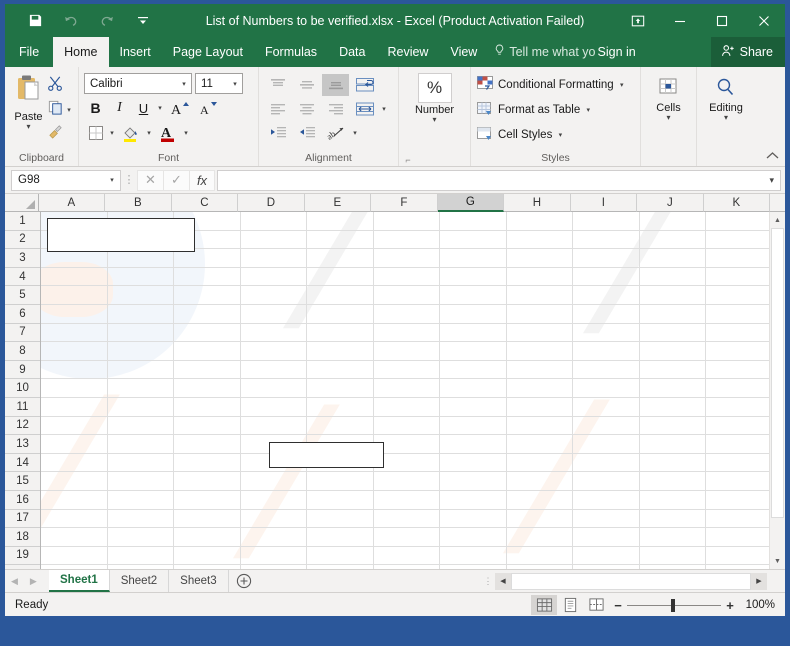 The width and height of the screenshot is (790, 646). What do you see at coordinates (277, 133) in the screenshot?
I see `decrease-indent-button` at bounding box center [277, 133].